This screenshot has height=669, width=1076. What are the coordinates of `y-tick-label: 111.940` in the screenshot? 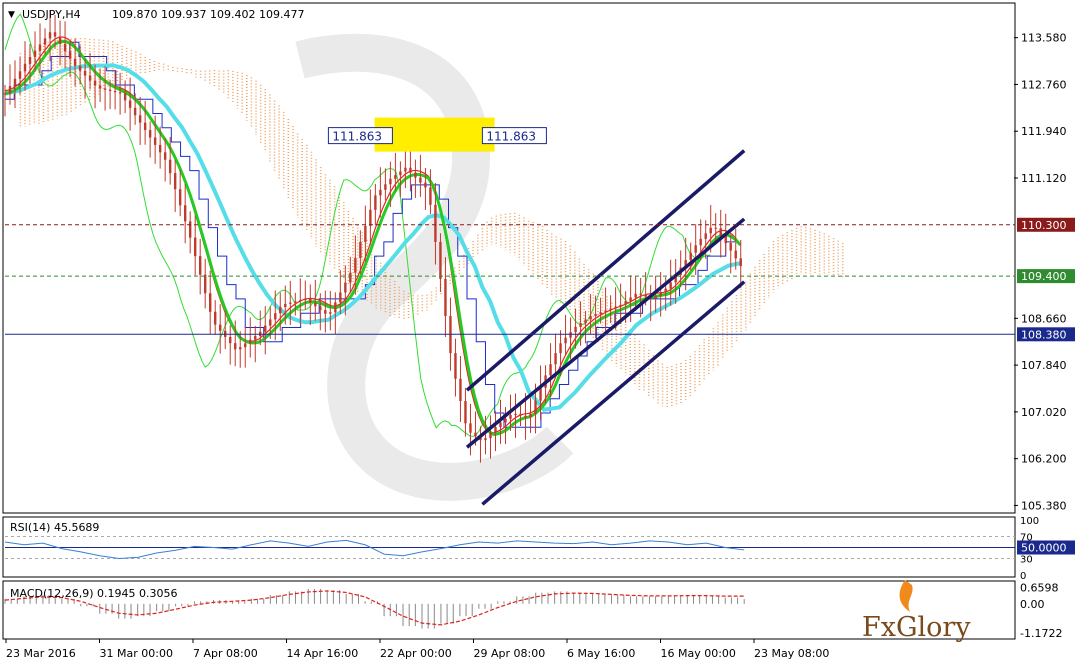 It's located at (1044, 131).